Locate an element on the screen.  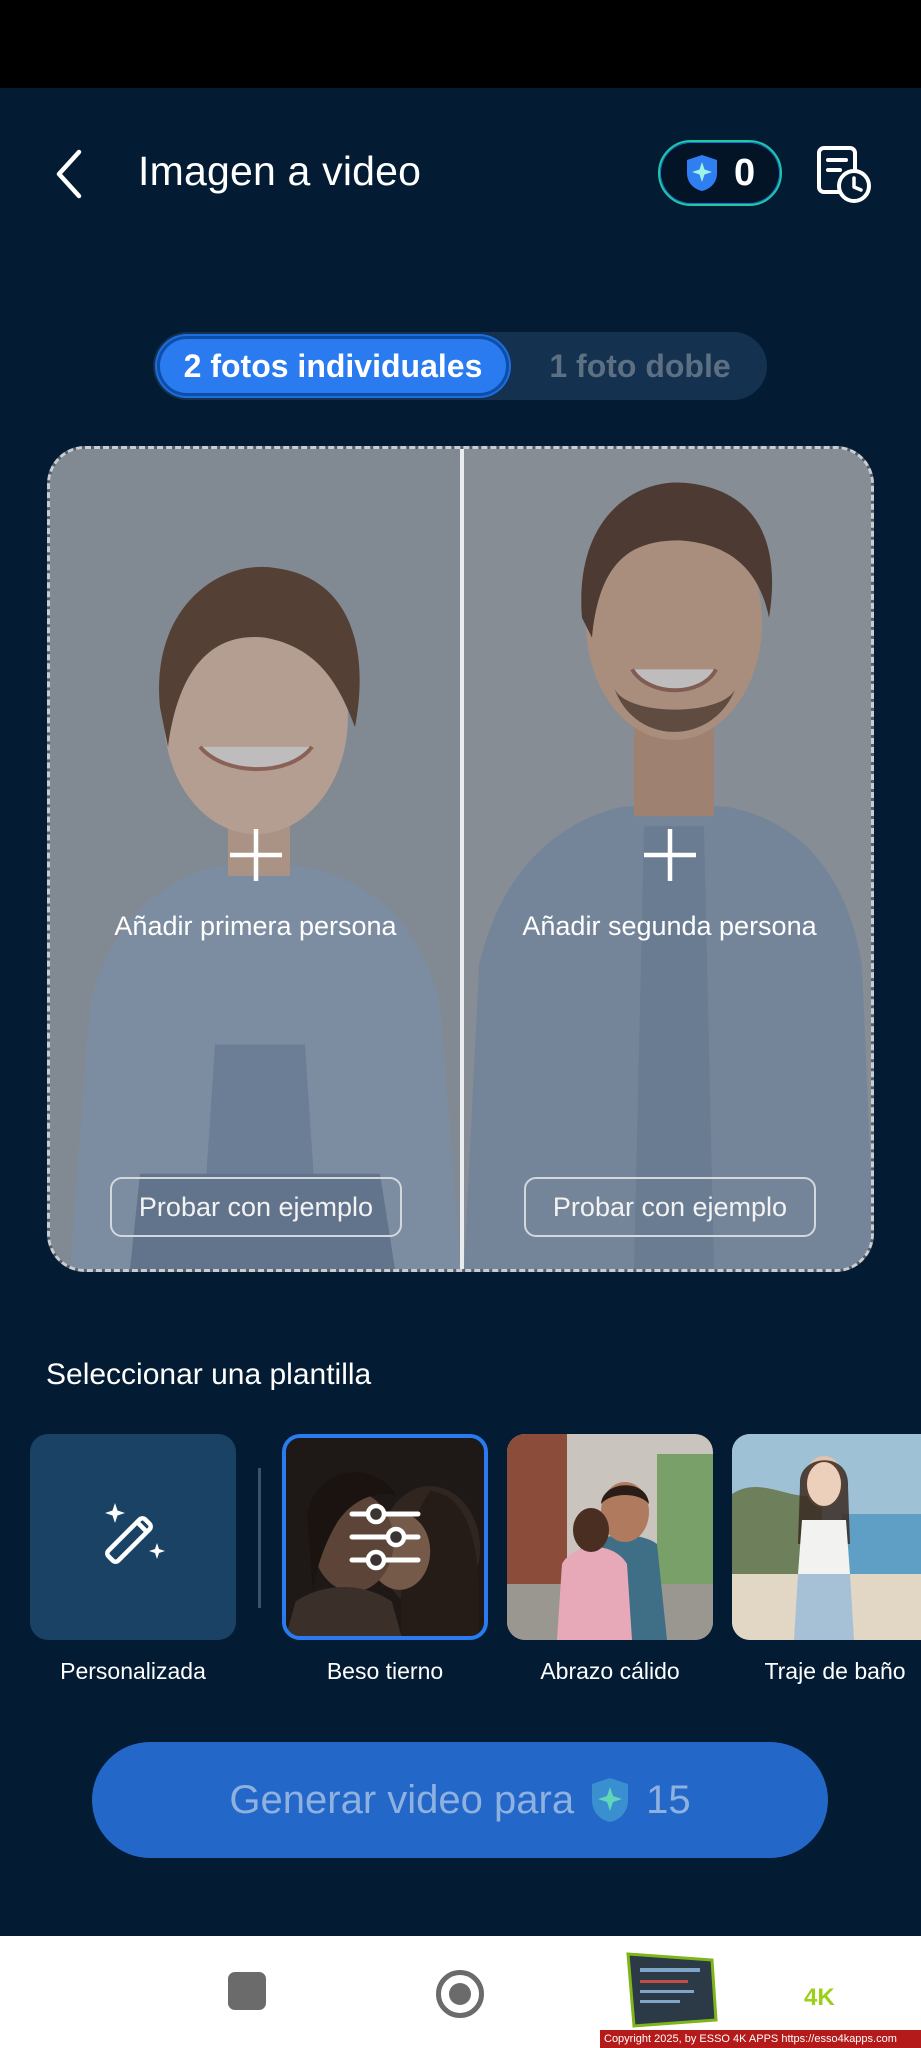
template-tender-kiss-thumb is located at coordinates (385, 1537).